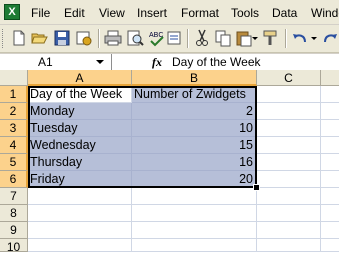 This screenshot has height=255, width=339. I want to click on undo-dropdown-icon, so click(314, 38).